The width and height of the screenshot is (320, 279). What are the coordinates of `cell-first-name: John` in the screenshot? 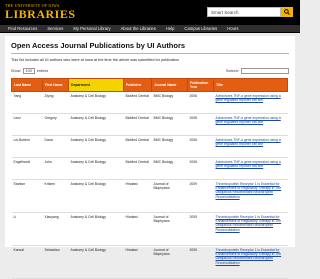 It's located at (55, 168).